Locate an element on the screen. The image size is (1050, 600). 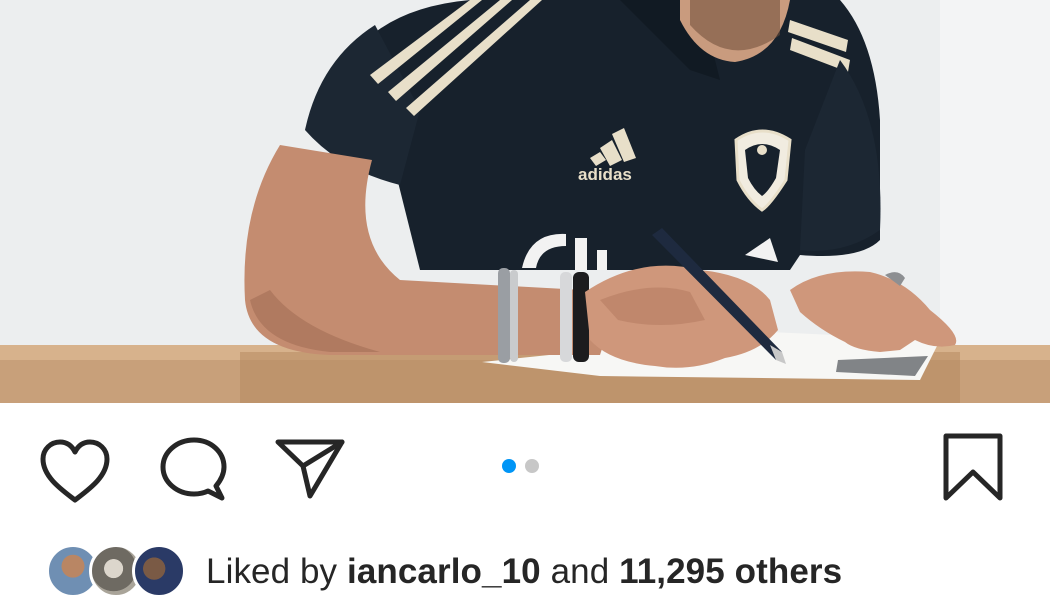
liker-avatars is located at coordinates (116, 571).